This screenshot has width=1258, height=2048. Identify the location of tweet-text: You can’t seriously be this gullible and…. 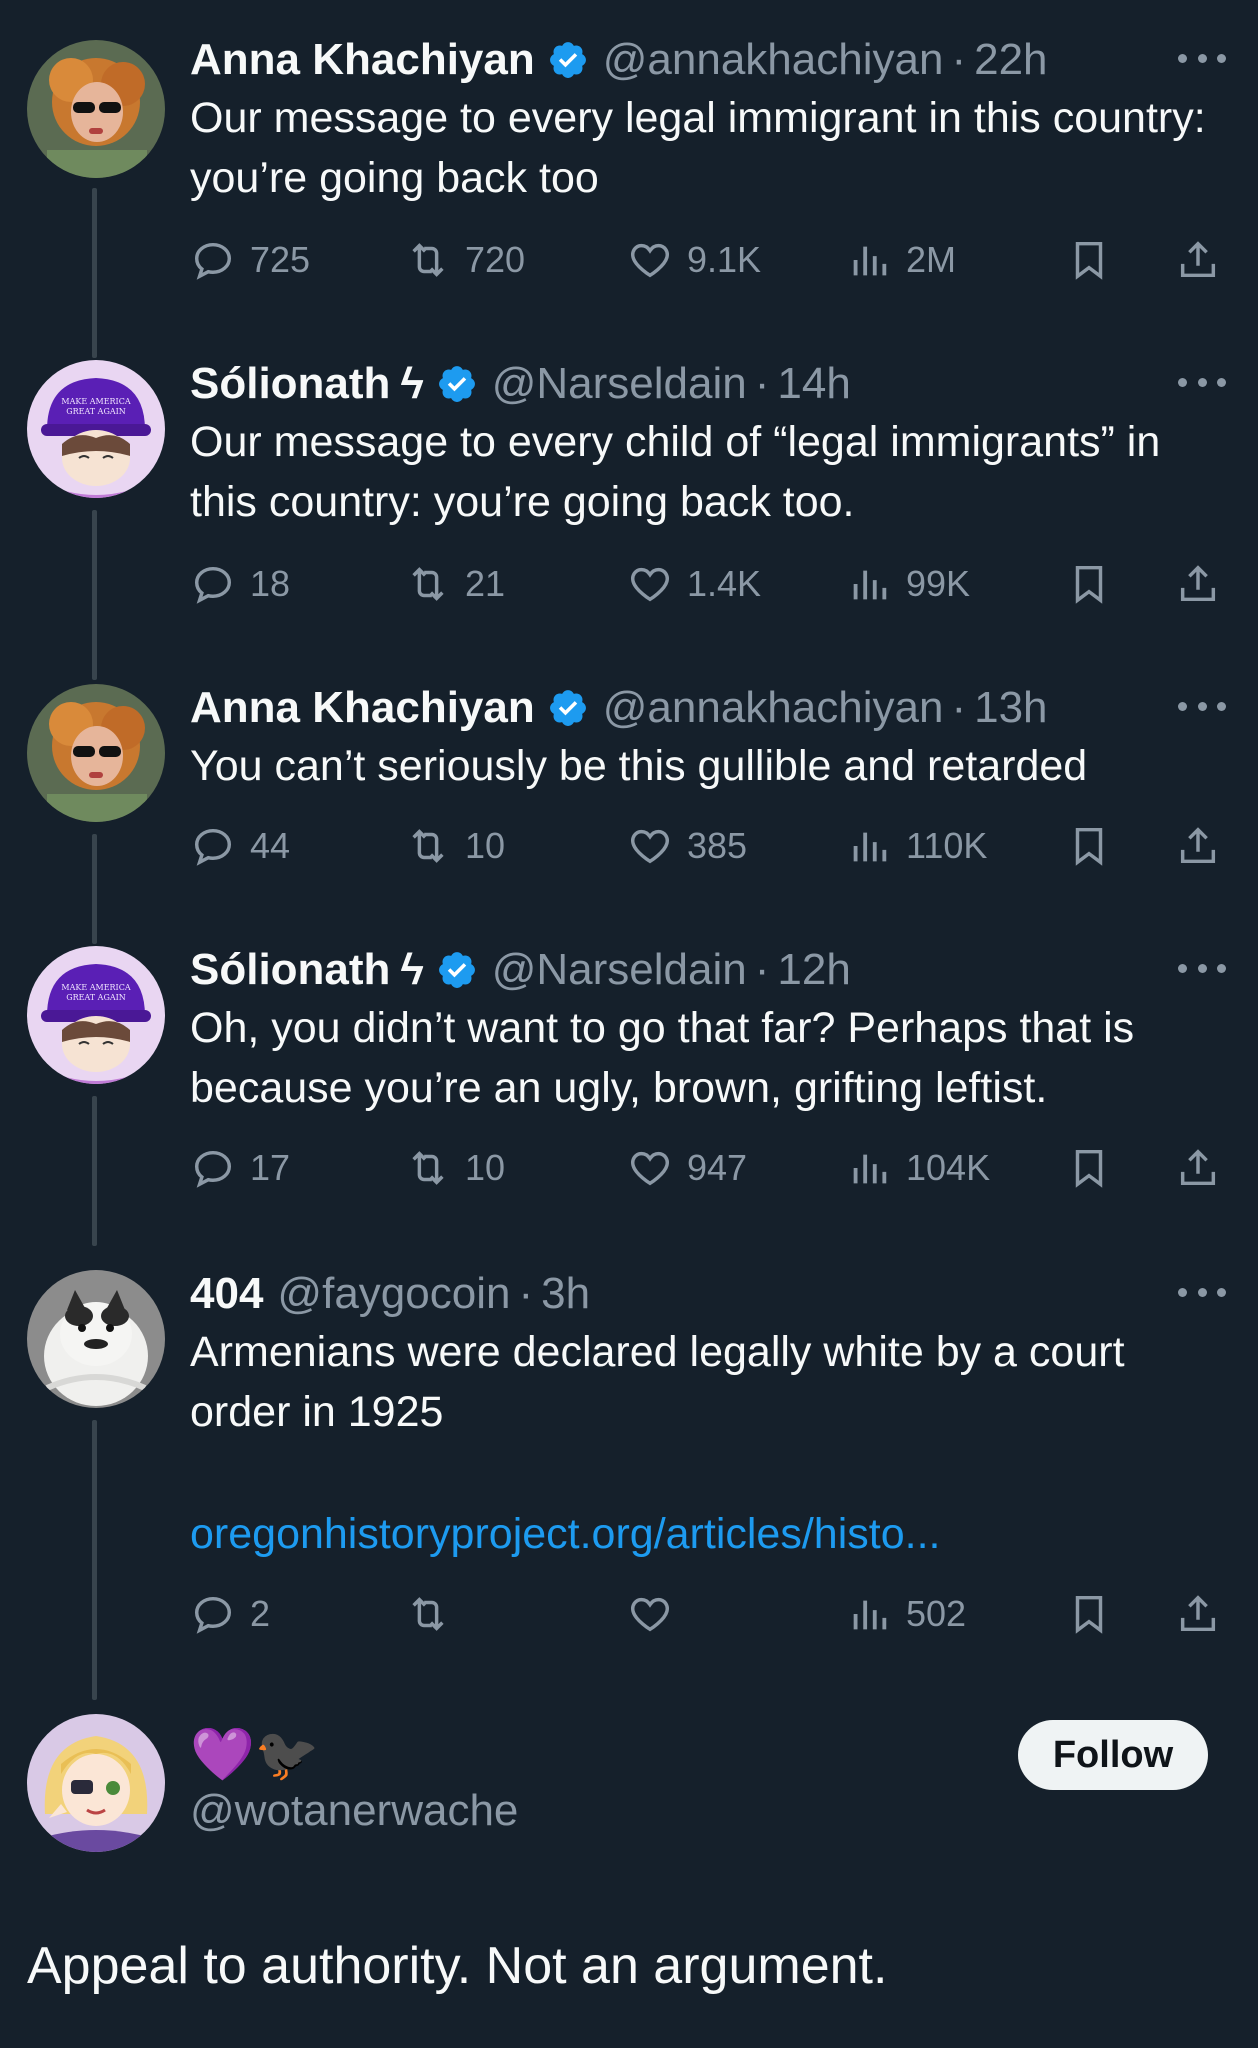
(639, 766).